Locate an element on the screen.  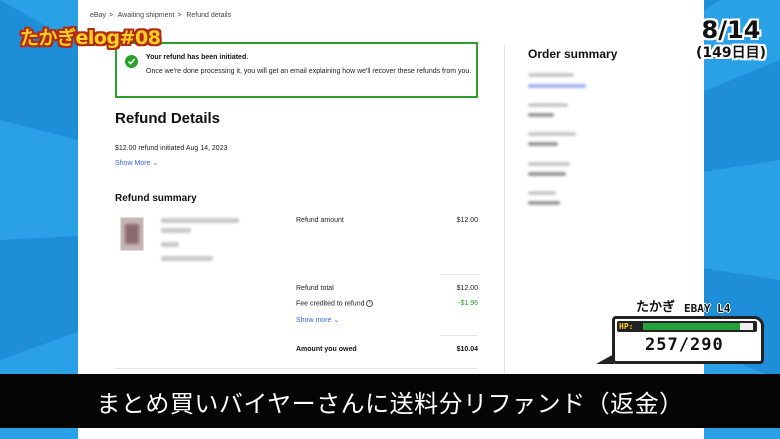
refund-total-value: $12.00 is located at coordinates (467, 288).